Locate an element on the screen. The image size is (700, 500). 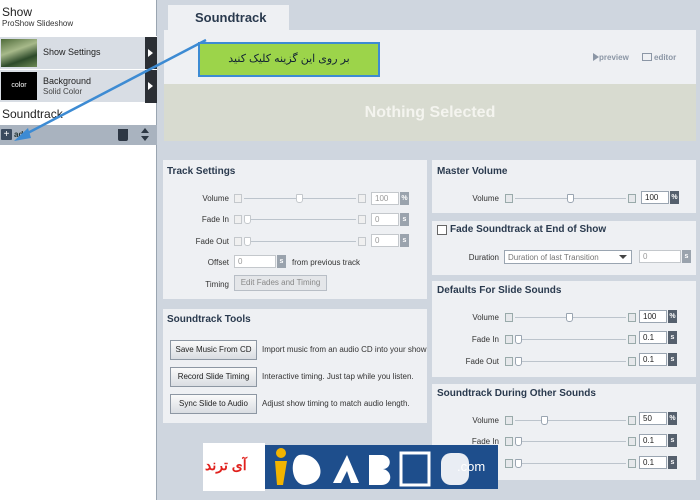
track-volume-field: 100 is located at coordinates (385, 198).